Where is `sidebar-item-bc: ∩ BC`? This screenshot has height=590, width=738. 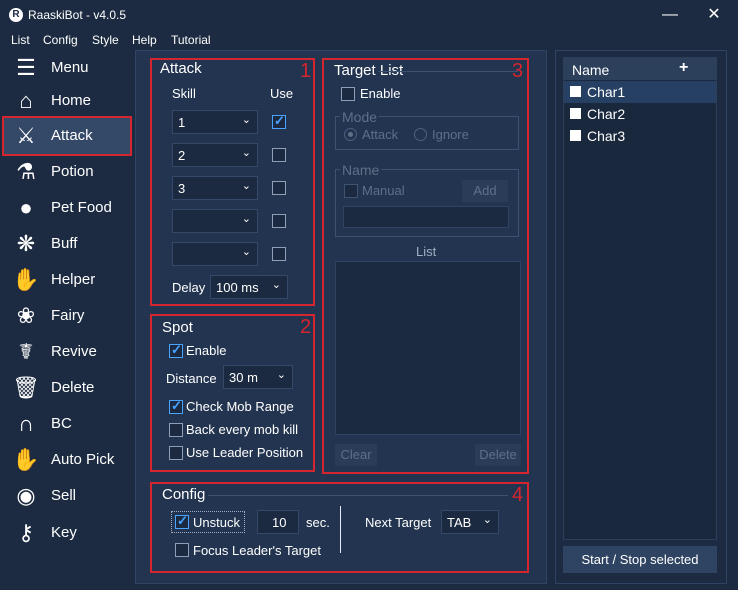 sidebar-item-bc: ∩ BC is located at coordinates (68, 424).